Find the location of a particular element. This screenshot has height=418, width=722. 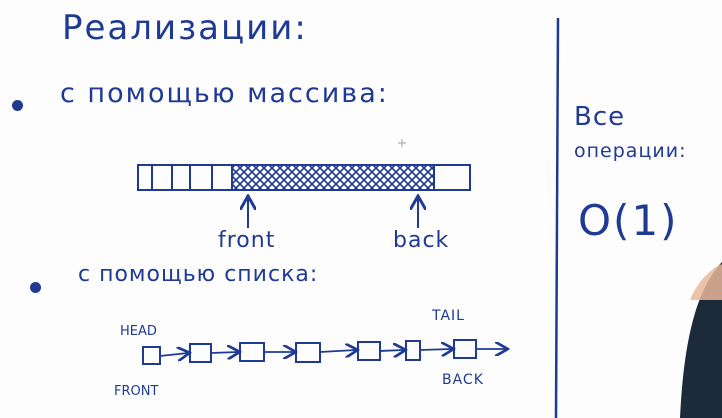

array-back-label: back is located at coordinates (421, 240).